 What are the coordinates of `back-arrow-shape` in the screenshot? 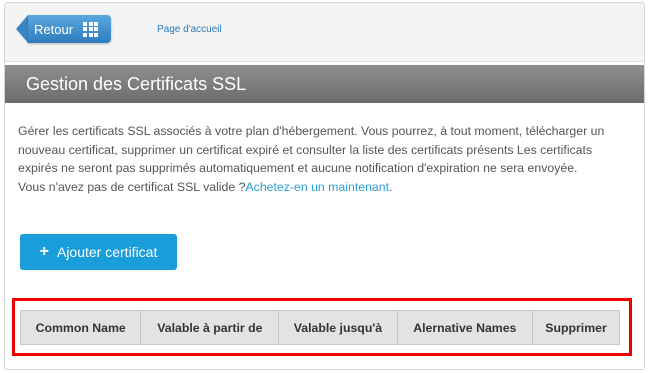 It's located at (22, 29).